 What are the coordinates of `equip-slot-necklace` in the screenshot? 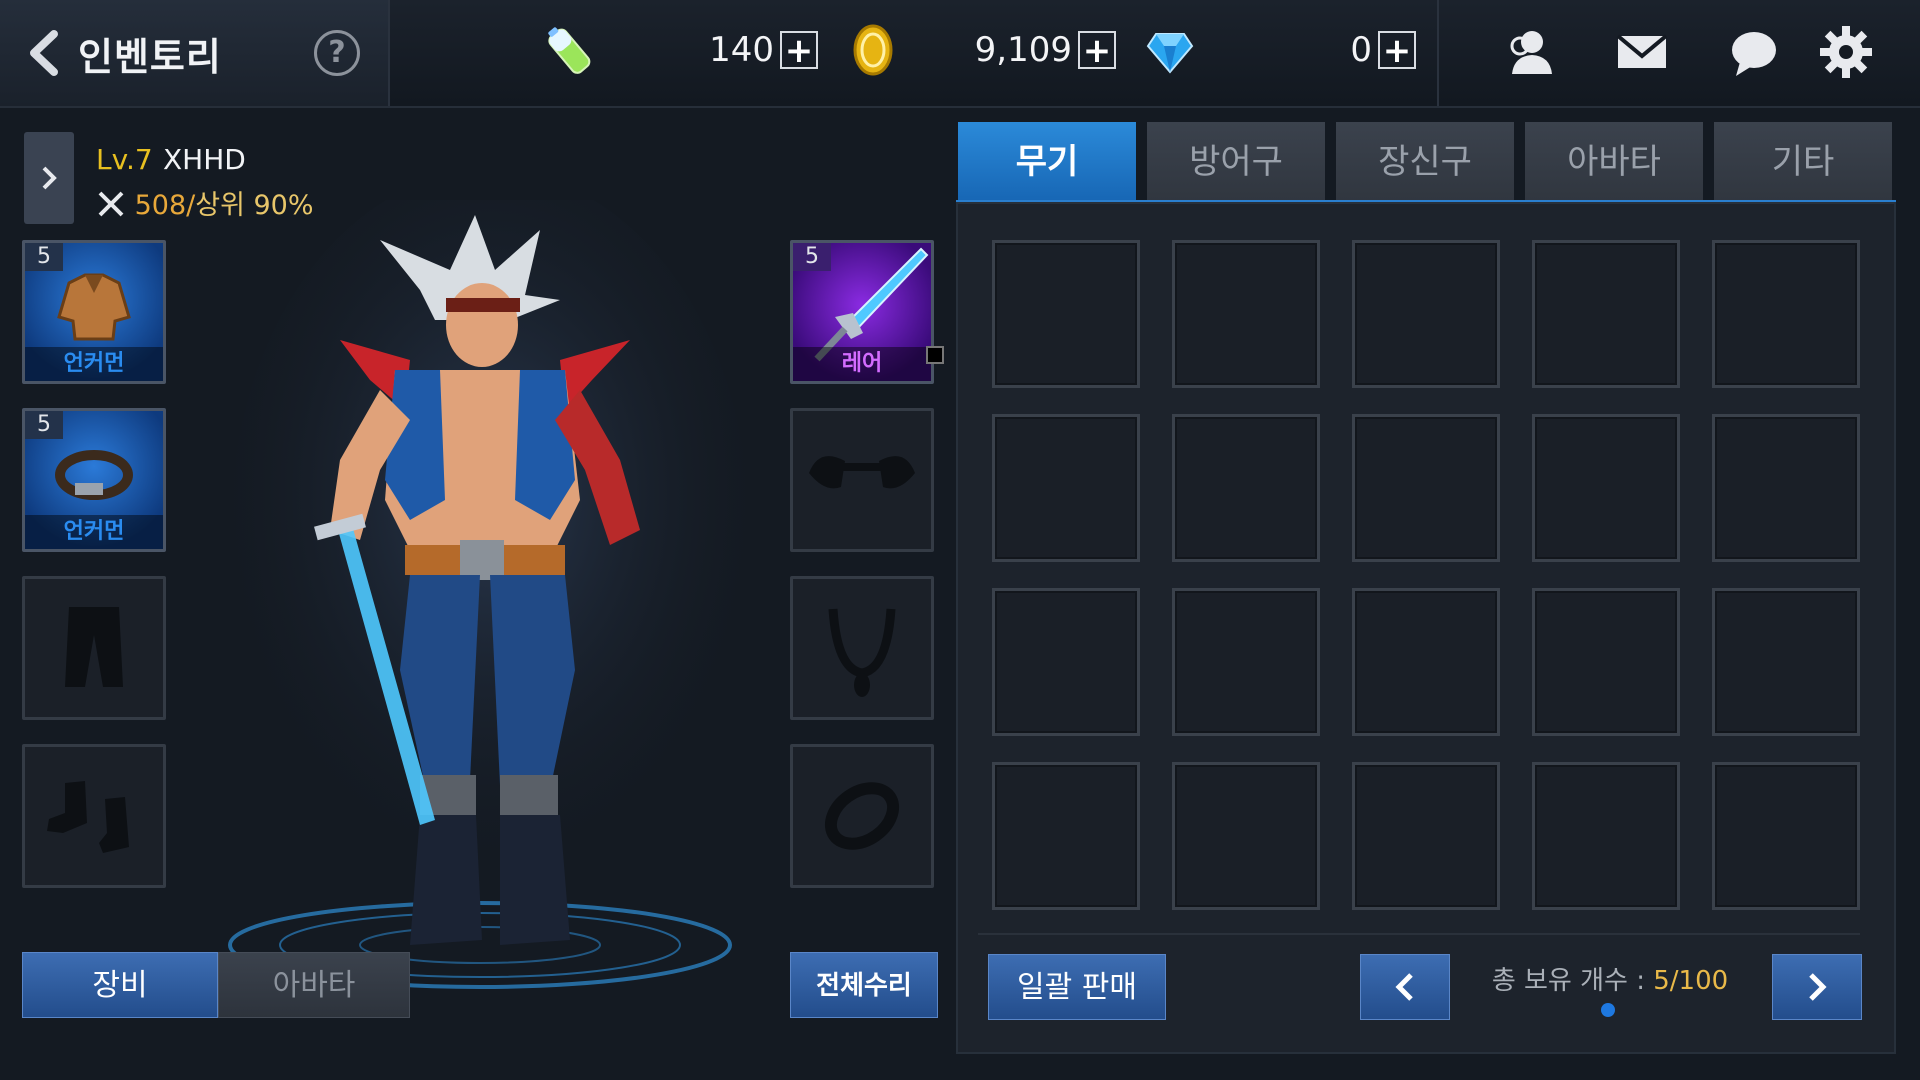 It's located at (862, 648).